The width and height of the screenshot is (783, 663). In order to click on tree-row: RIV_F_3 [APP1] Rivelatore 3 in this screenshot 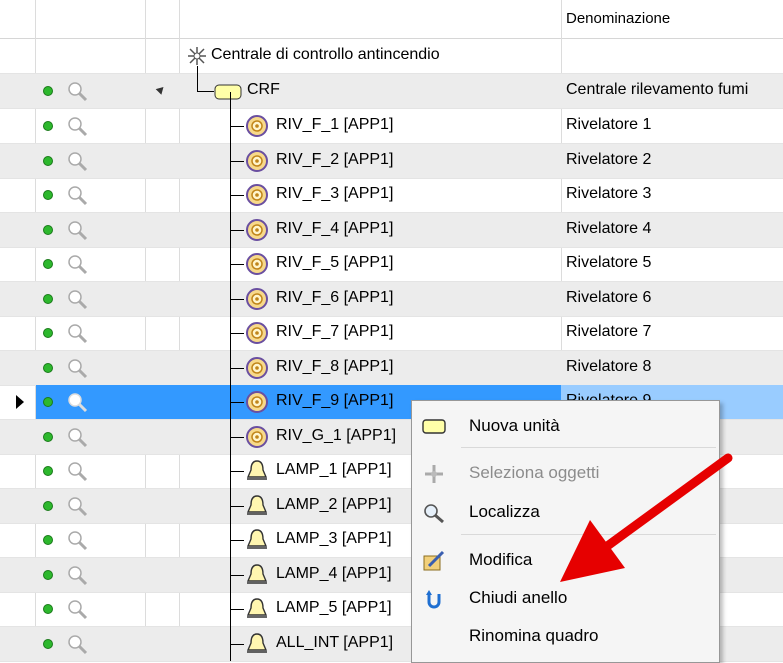, I will do `click(391, 195)`.